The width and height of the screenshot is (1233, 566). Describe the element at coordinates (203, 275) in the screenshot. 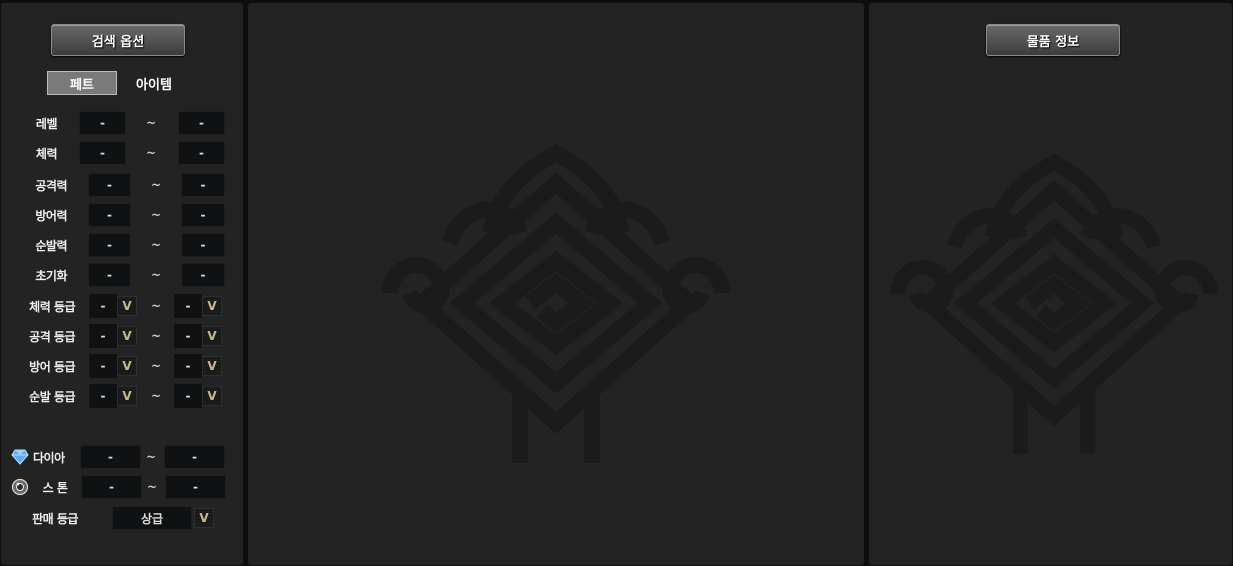

I see `reset-max-input: -` at that location.